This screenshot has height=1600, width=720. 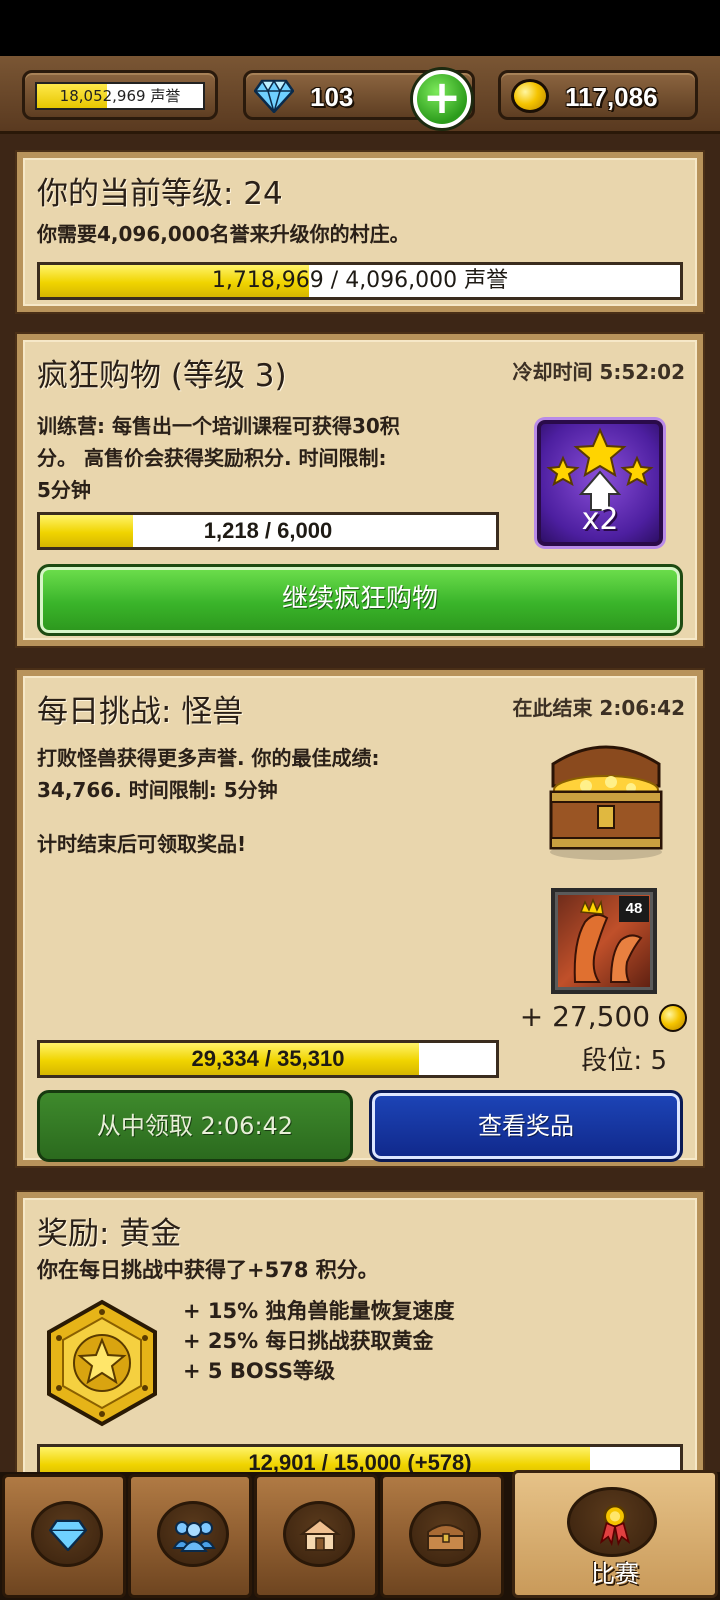 What do you see at coordinates (208, 758) in the screenshot?
I see `challenge-description-1: 打败怪兽获得更多声誉. 你的最佳成绩:` at bounding box center [208, 758].